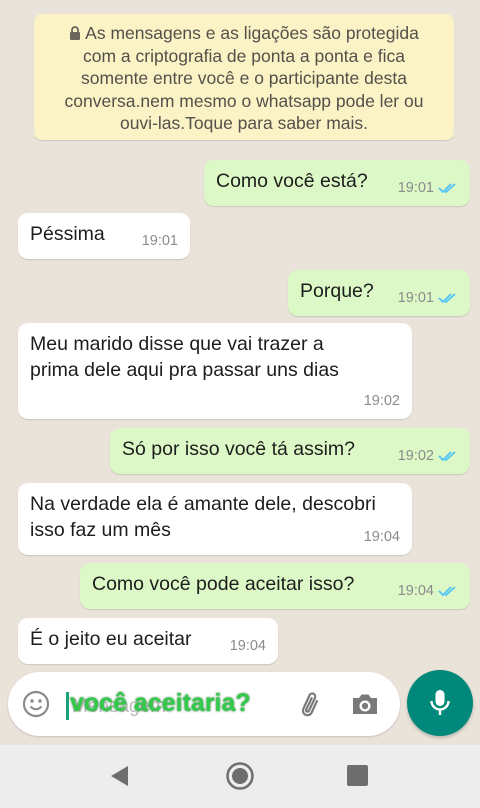 The height and width of the screenshot is (808, 480). I want to click on message-composer: Mensagem você aceitaria?, so click(204, 704).